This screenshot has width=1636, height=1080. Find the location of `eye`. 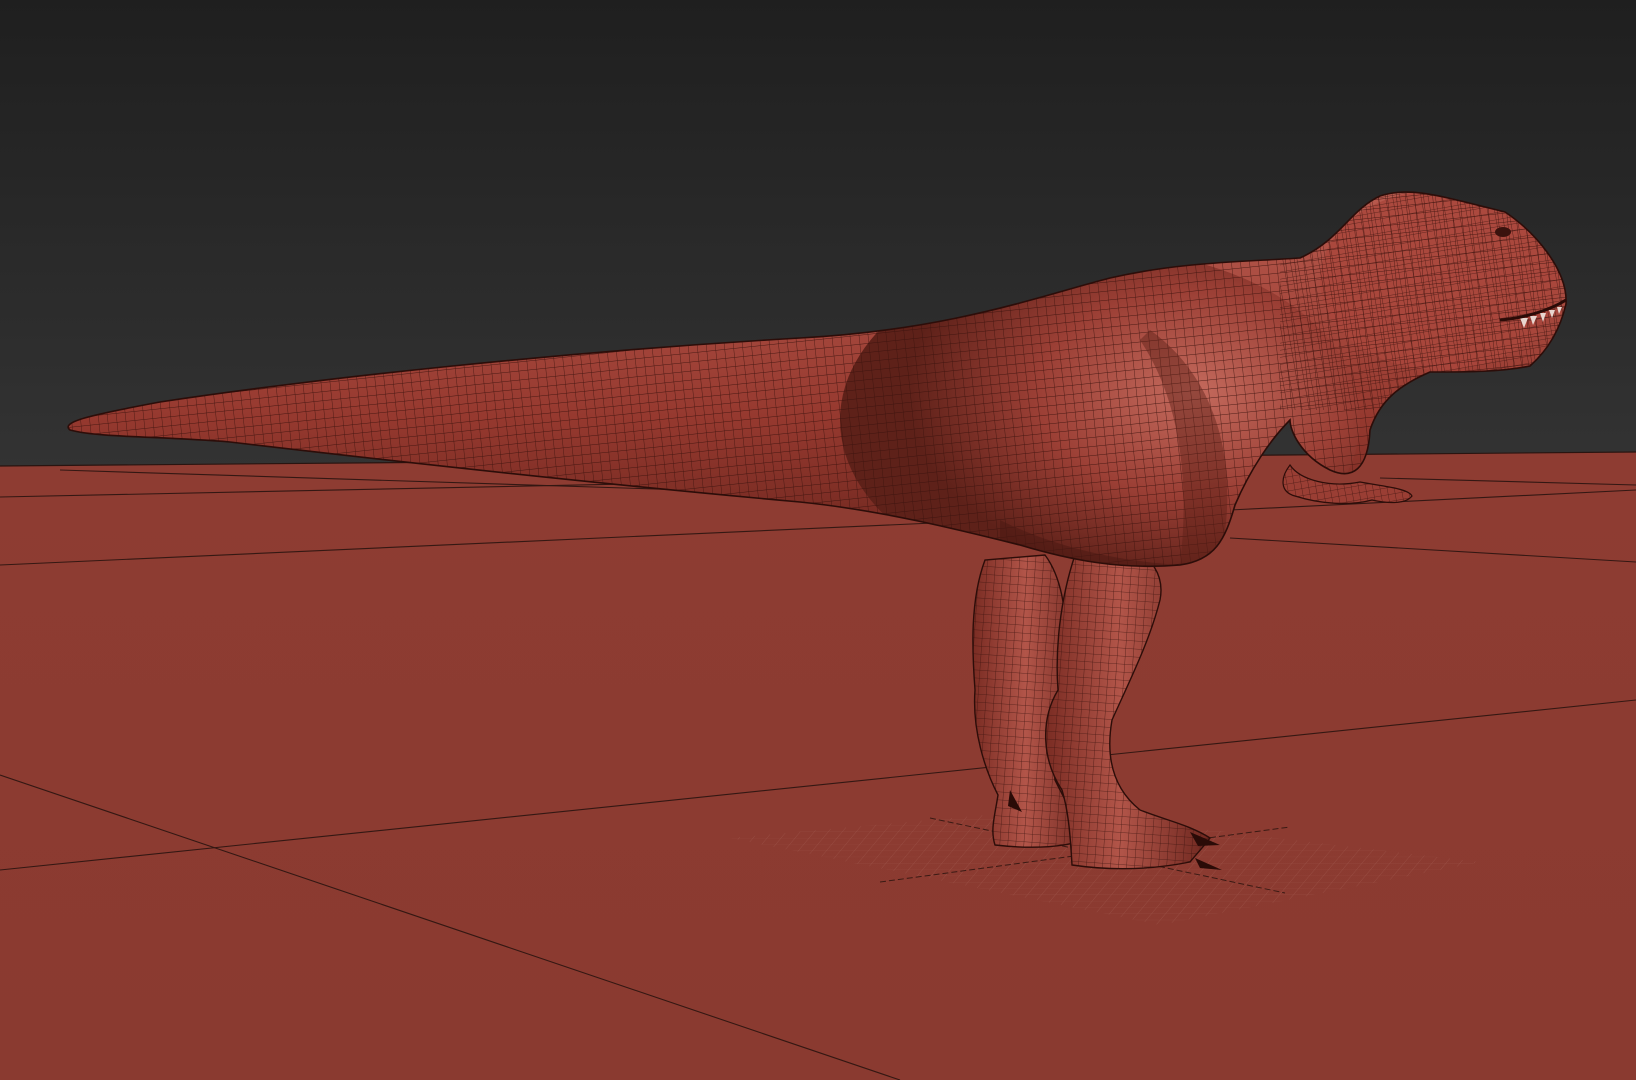

eye is located at coordinates (1503, 232).